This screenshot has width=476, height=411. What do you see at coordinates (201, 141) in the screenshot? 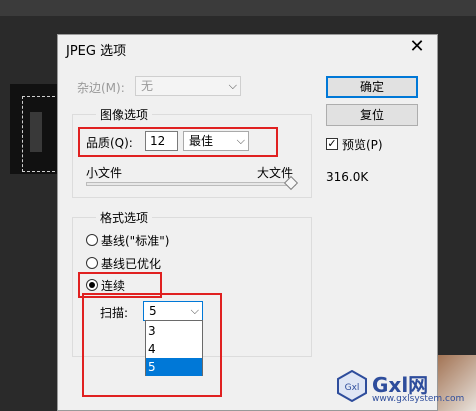
I see `quality-preset-value: 最佳` at bounding box center [201, 141].